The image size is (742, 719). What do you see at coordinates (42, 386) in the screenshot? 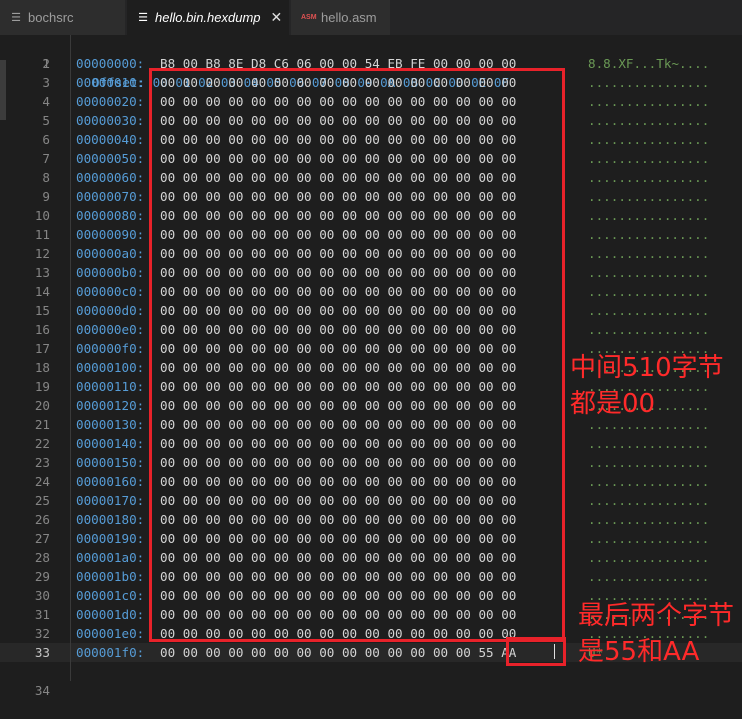
I see `line-number: 19` at bounding box center [42, 386].